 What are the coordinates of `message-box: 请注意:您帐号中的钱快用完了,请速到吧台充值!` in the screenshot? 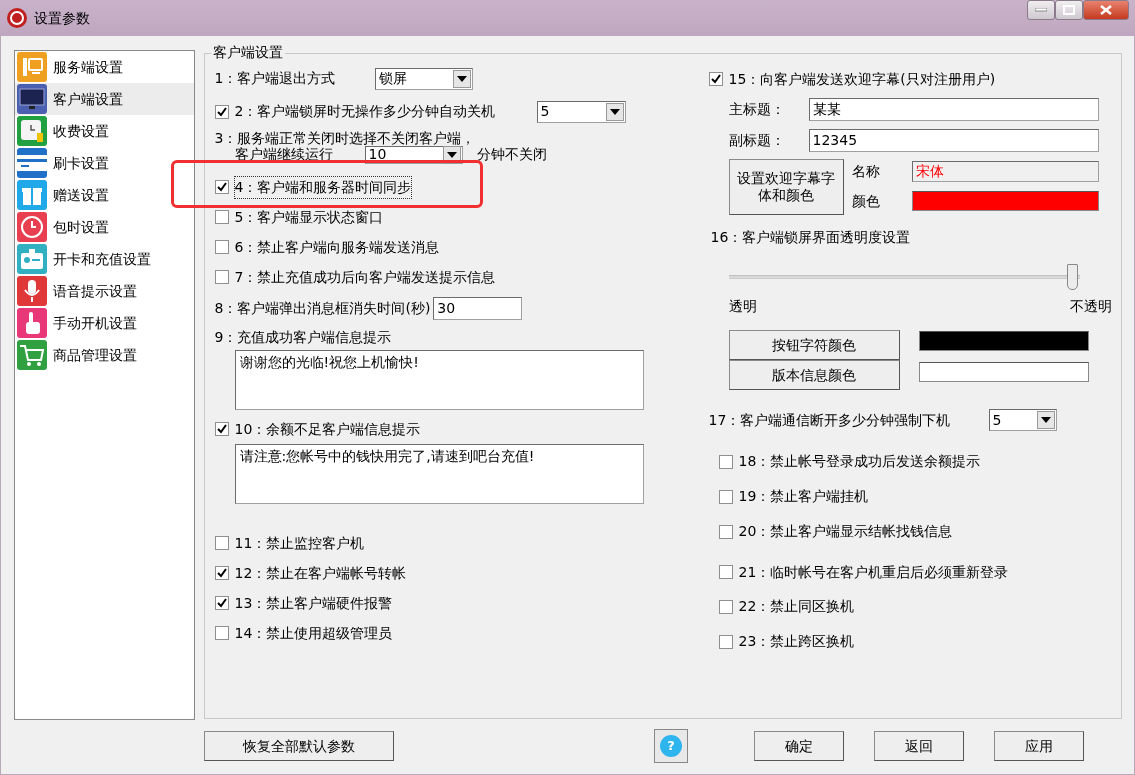 It's located at (439, 474).